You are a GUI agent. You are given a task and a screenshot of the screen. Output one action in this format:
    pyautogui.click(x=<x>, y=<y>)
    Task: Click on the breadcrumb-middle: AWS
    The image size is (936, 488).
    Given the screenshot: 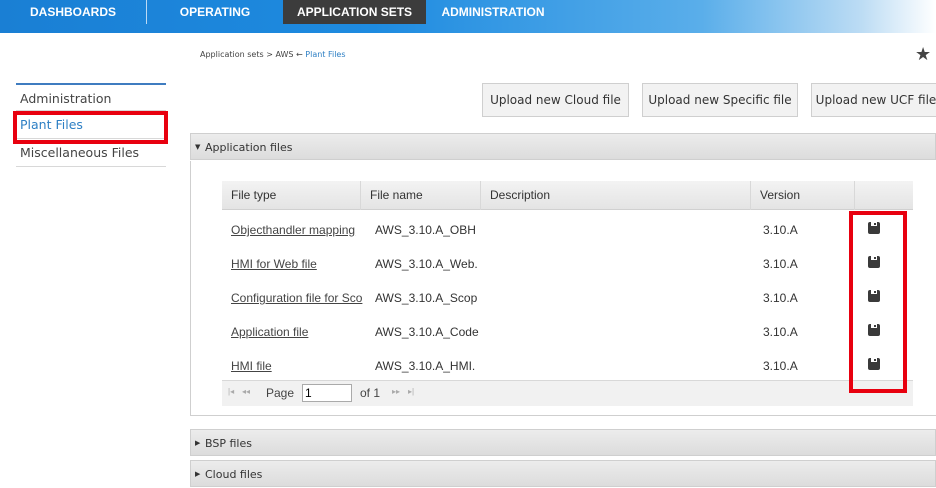 What is the action you would take?
    pyautogui.click(x=284, y=54)
    